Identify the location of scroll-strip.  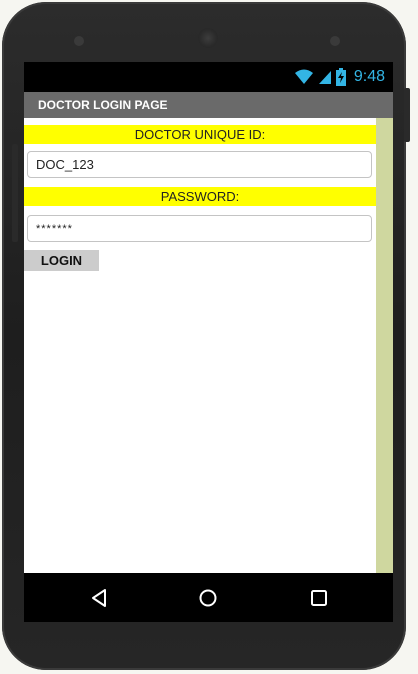
(384, 345).